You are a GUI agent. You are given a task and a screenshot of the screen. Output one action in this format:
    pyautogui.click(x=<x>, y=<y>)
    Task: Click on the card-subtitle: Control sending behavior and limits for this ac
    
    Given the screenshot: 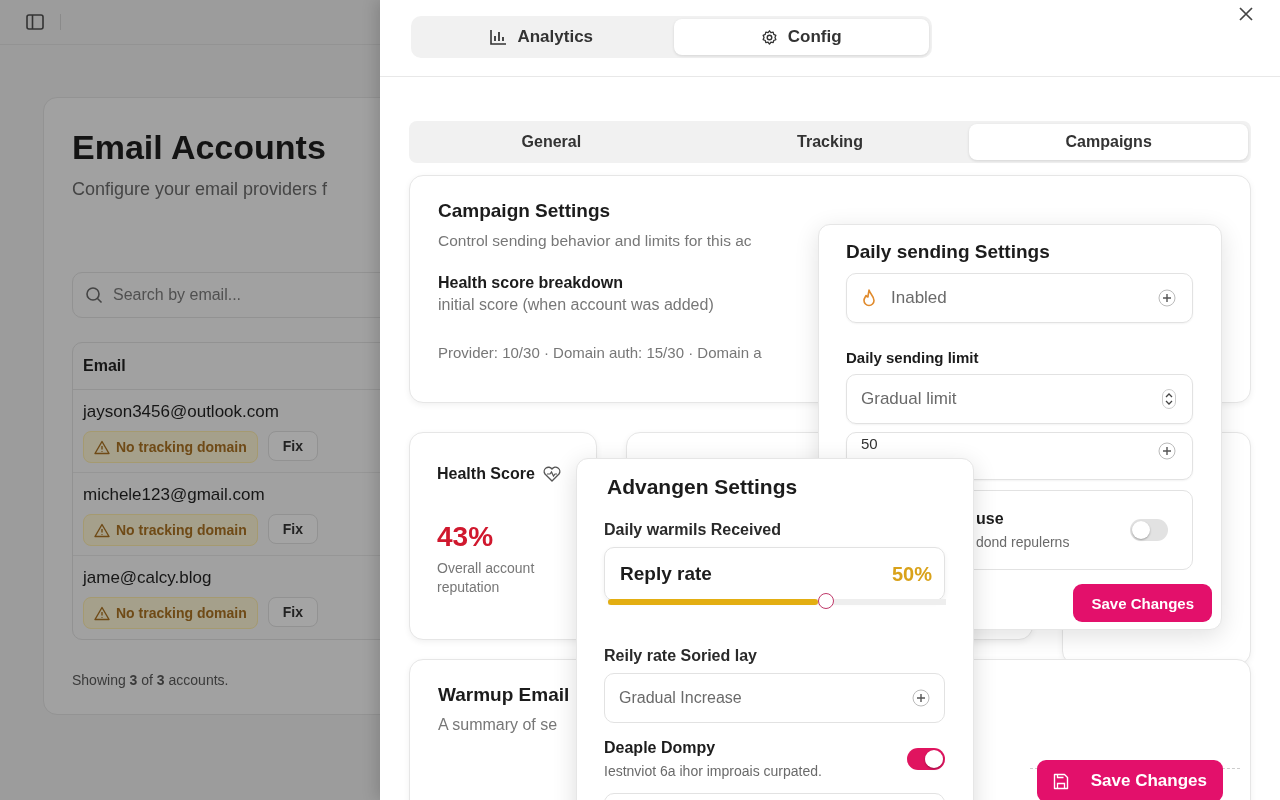 What is the action you would take?
    pyautogui.click(x=595, y=241)
    